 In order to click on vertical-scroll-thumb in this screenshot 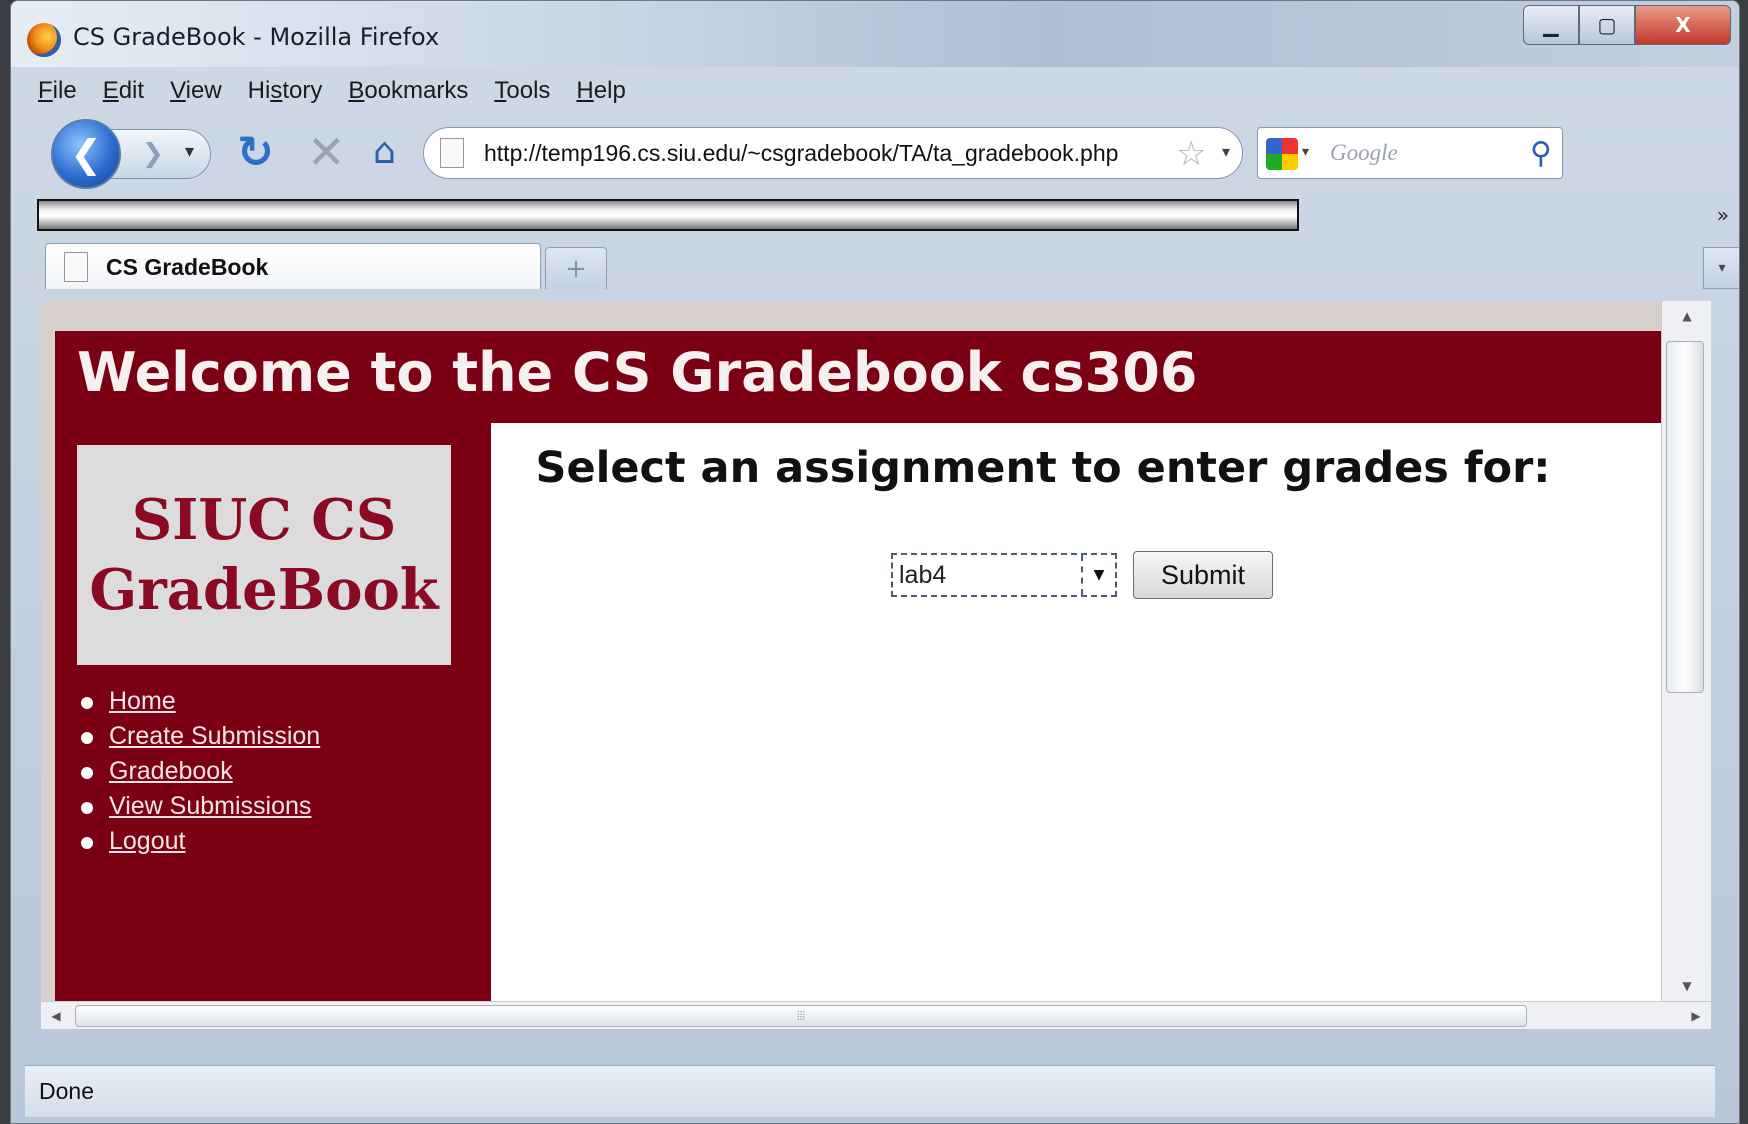, I will do `click(1685, 517)`.